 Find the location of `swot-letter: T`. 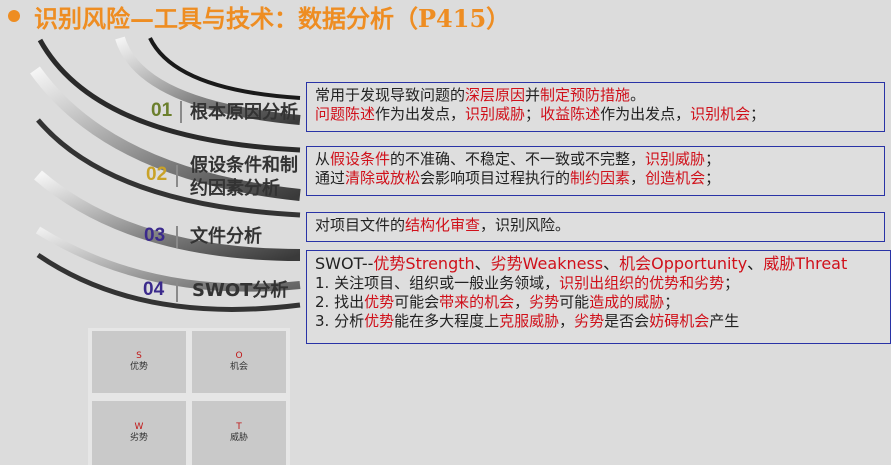

swot-letter: T is located at coordinates (239, 427).